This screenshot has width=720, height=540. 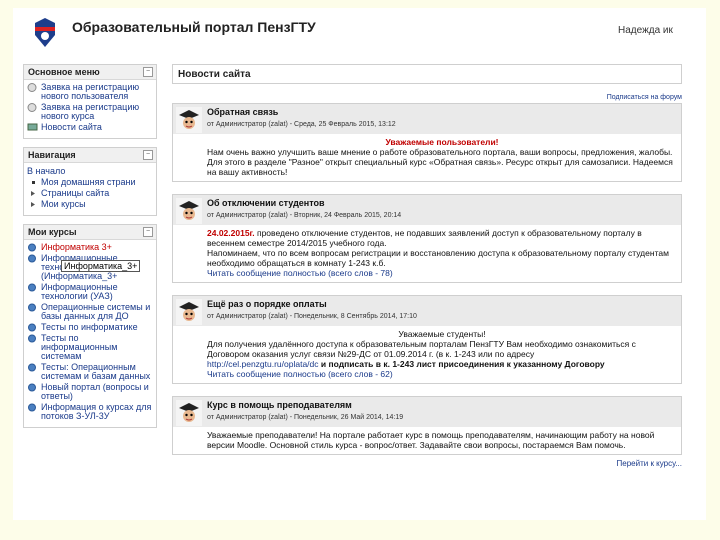 I want to click on course-item: Тесты по информатике, so click(x=90, y=327).